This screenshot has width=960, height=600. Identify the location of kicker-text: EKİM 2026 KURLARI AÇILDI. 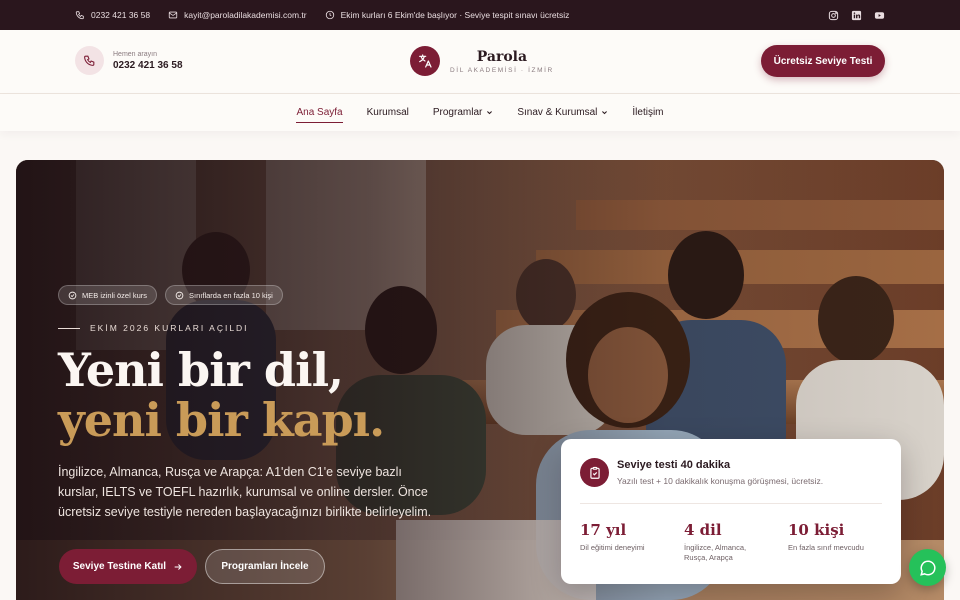
(169, 328).